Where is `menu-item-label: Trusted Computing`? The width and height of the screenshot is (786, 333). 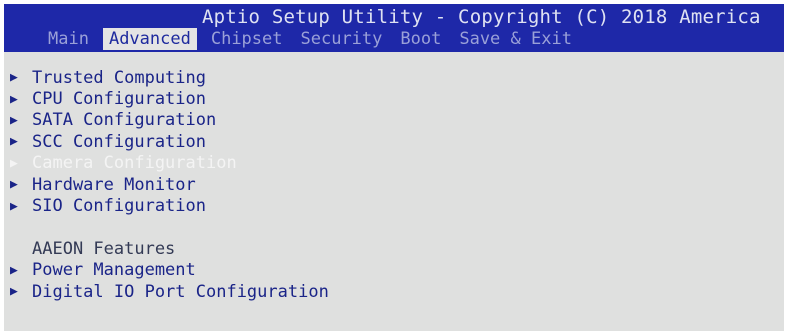 menu-item-label: Trusted Computing is located at coordinates (119, 77).